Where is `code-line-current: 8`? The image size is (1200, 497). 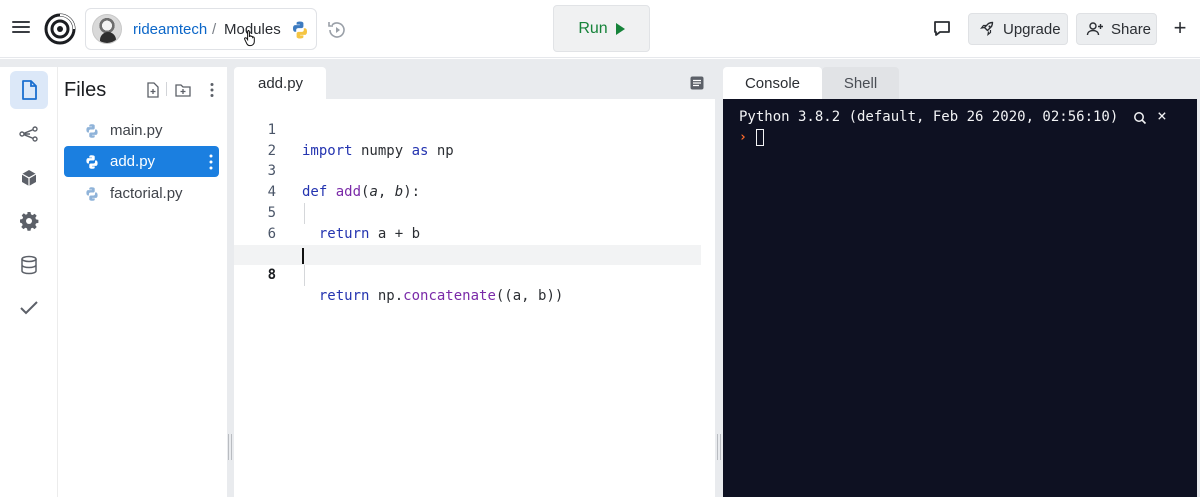
code-line-current: 8 is located at coordinates (467, 263).